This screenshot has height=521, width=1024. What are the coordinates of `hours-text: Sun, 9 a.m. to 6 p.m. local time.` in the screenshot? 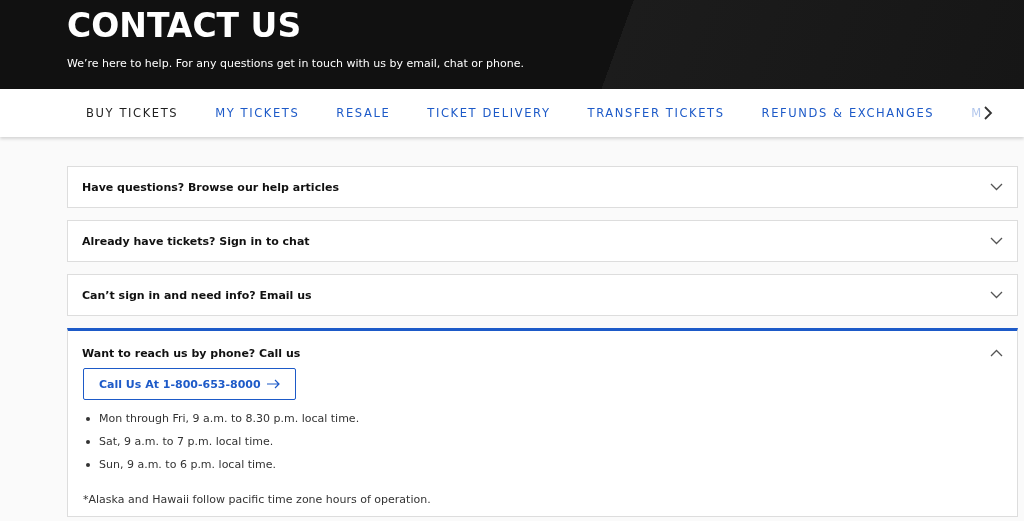 It's located at (188, 464).